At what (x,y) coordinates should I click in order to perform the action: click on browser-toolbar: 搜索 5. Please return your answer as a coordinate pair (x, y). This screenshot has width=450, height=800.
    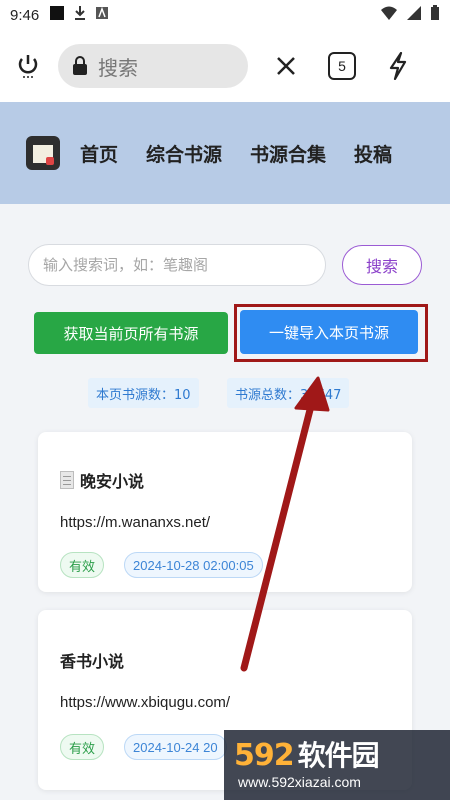
    Looking at the image, I should click on (225, 66).